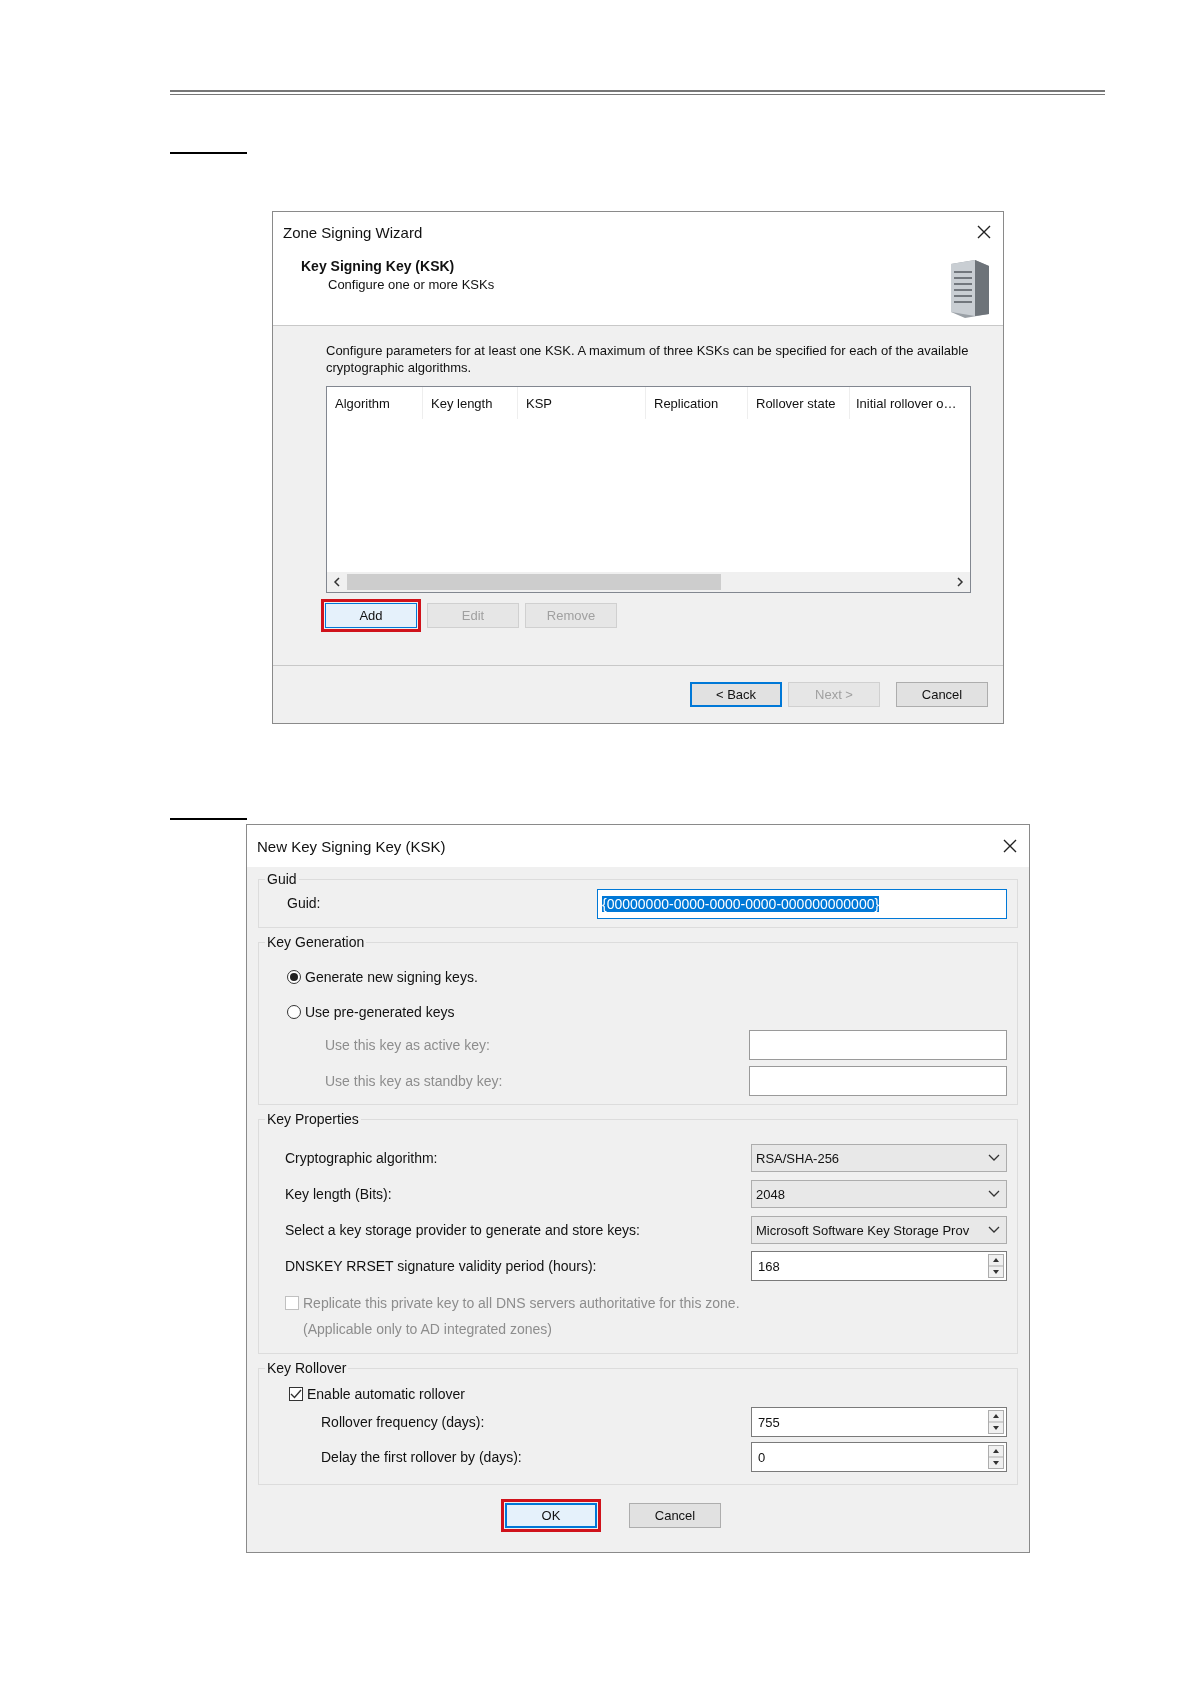 The image size is (1192, 1685). What do you see at coordinates (462, 1230) in the screenshot?
I see `field-label: Select a key storage provider to generate and store keys:` at bounding box center [462, 1230].